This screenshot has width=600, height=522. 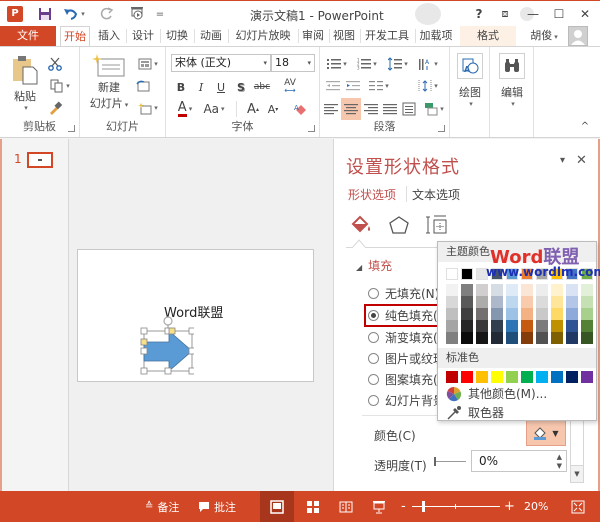 I want to click on tab-slideshow: 幻灯片放映, so click(x=263, y=36).